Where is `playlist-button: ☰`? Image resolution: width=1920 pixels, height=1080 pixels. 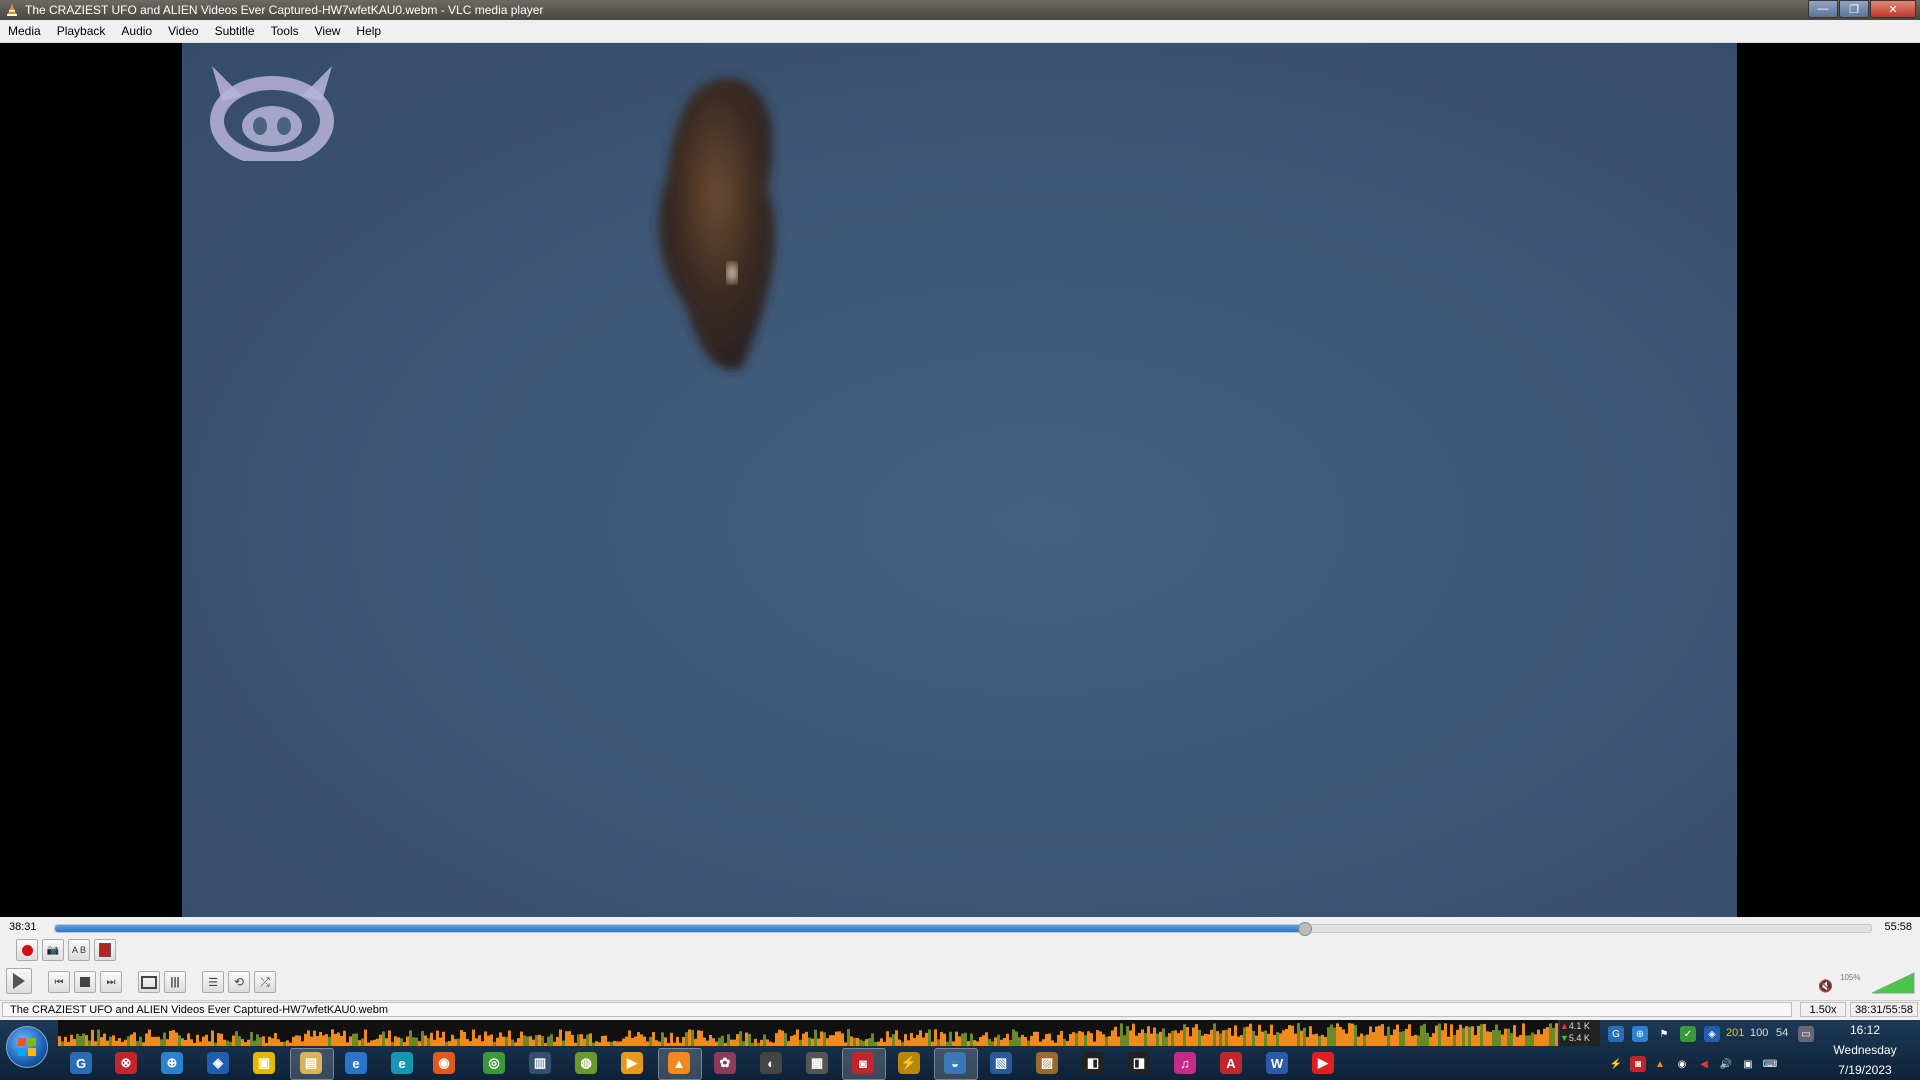
playlist-button: ☰ is located at coordinates (213, 982).